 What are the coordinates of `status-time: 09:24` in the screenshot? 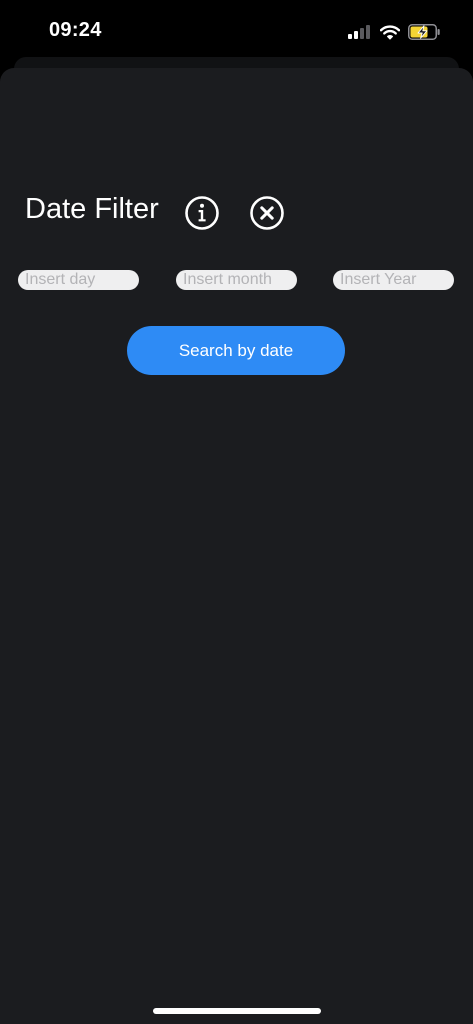 It's located at (75, 30).